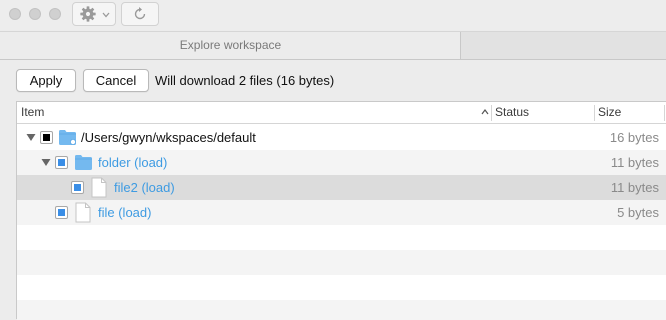 Image resolution: width=666 pixels, height=320 pixels. I want to click on close-window-button, so click(15, 14).